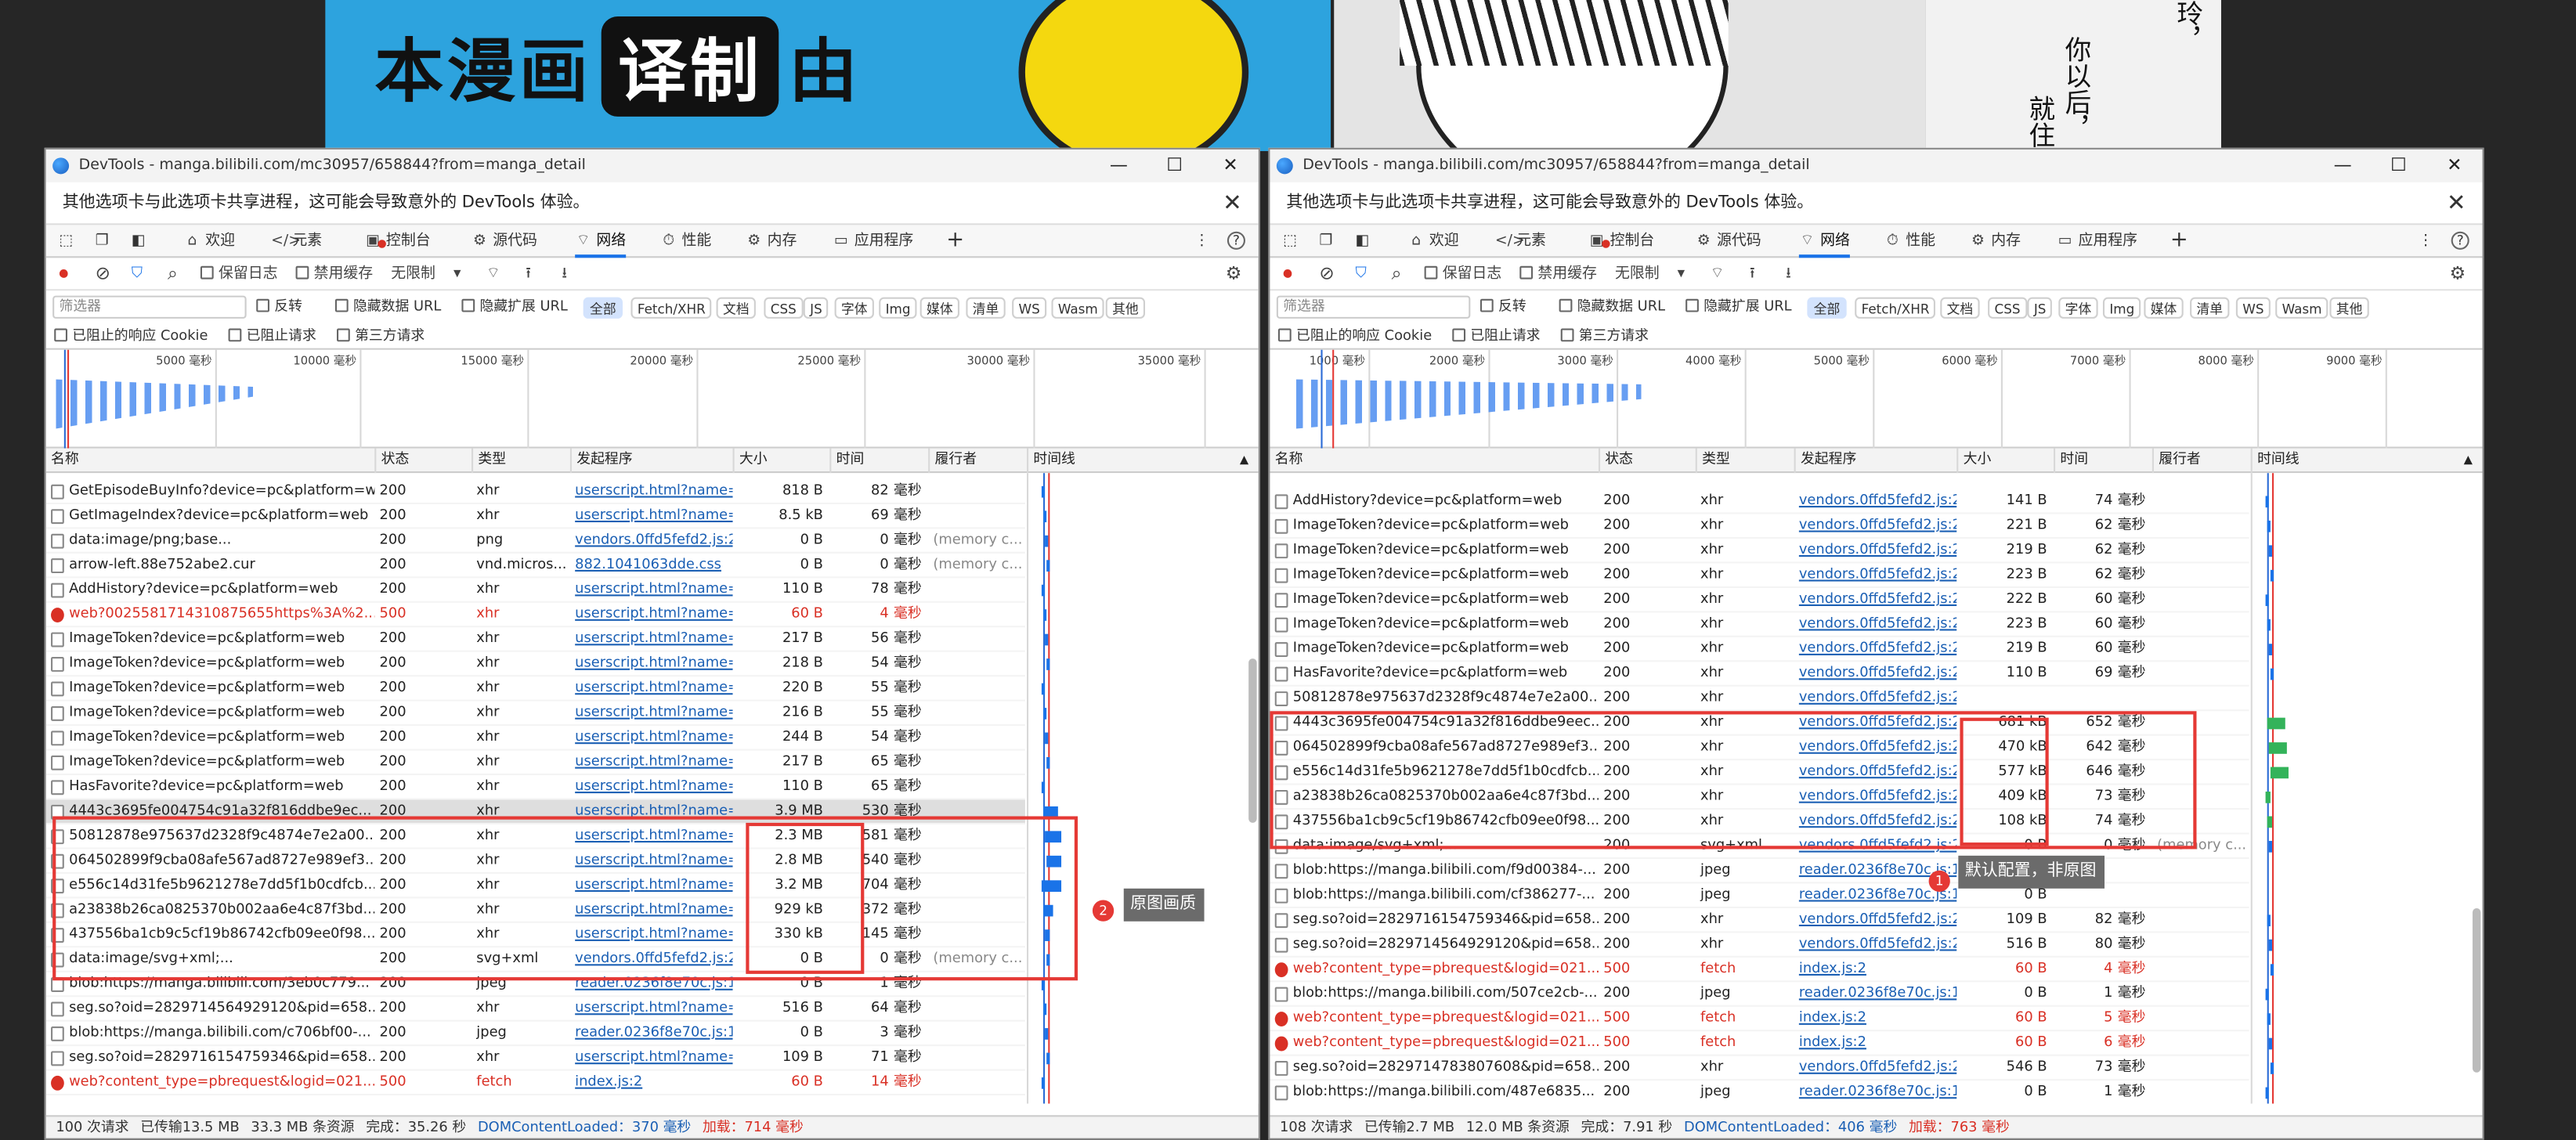  I want to click on notice-close-button: ✕, so click(1232, 203).